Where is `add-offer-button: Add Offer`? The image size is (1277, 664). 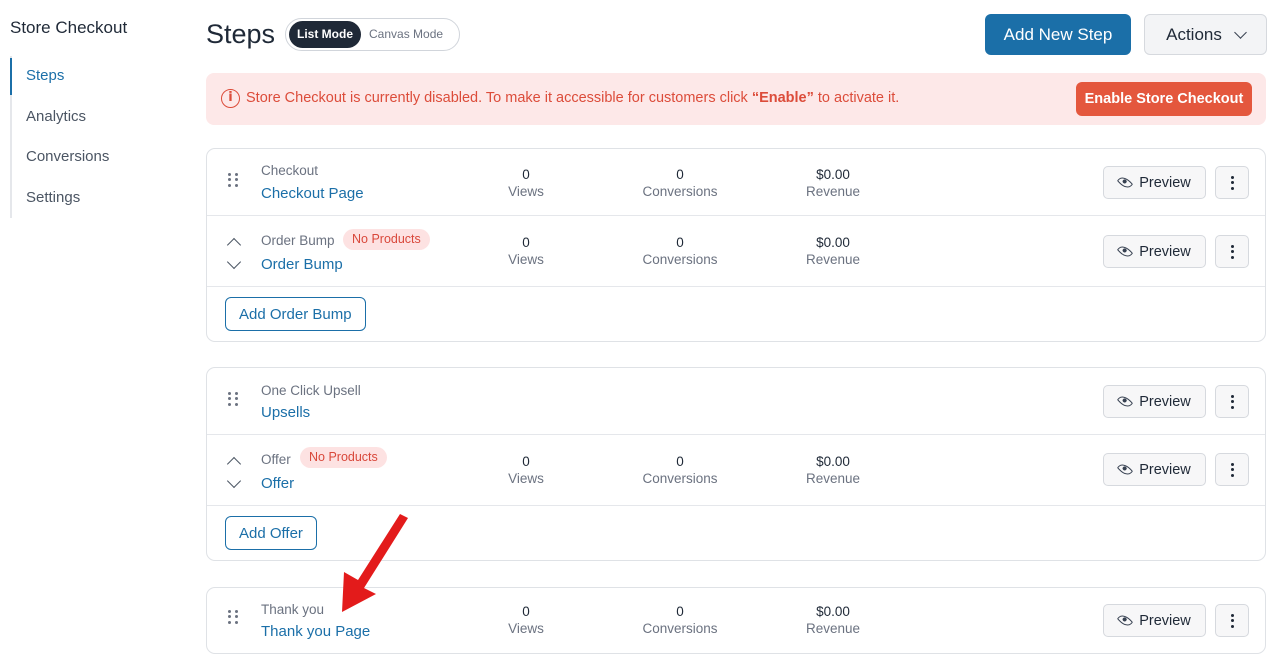
add-offer-button: Add Offer is located at coordinates (271, 533).